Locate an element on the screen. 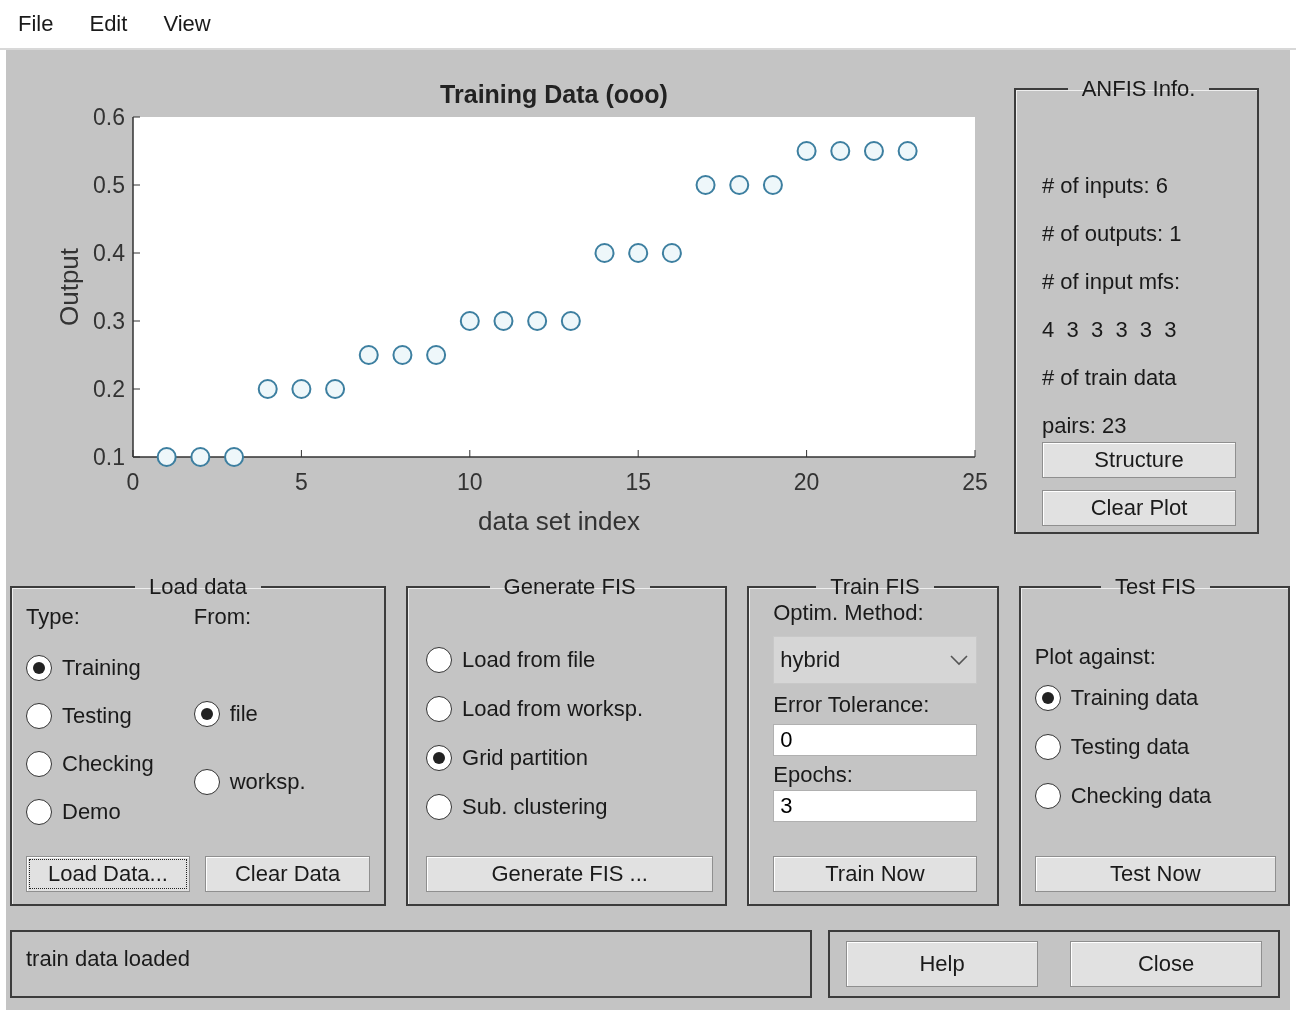 This screenshot has width=1296, height=1010. tick-label: 5 is located at coordinates (301, 482).